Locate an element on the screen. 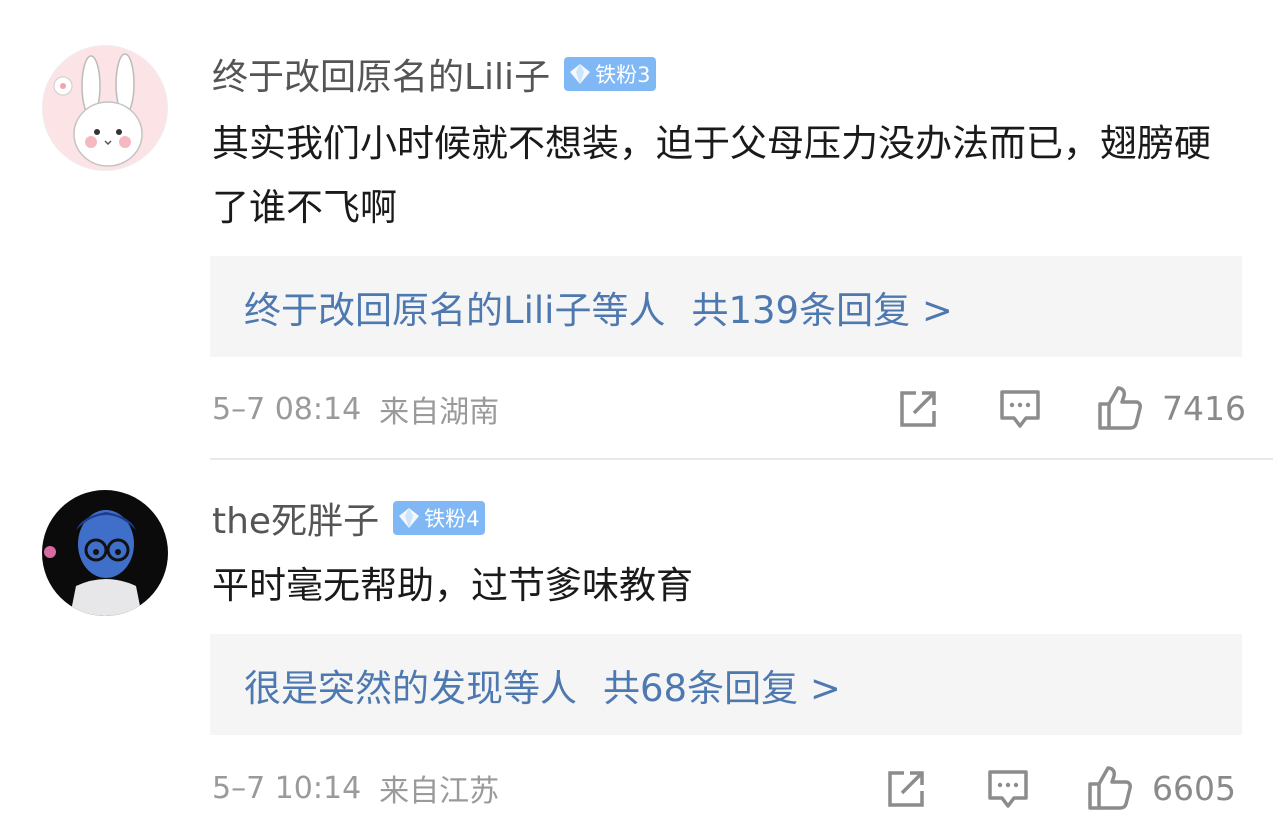 The image size is (1273, 836). fan-badge: 铁粉3 is located at coordinates (610, 74).